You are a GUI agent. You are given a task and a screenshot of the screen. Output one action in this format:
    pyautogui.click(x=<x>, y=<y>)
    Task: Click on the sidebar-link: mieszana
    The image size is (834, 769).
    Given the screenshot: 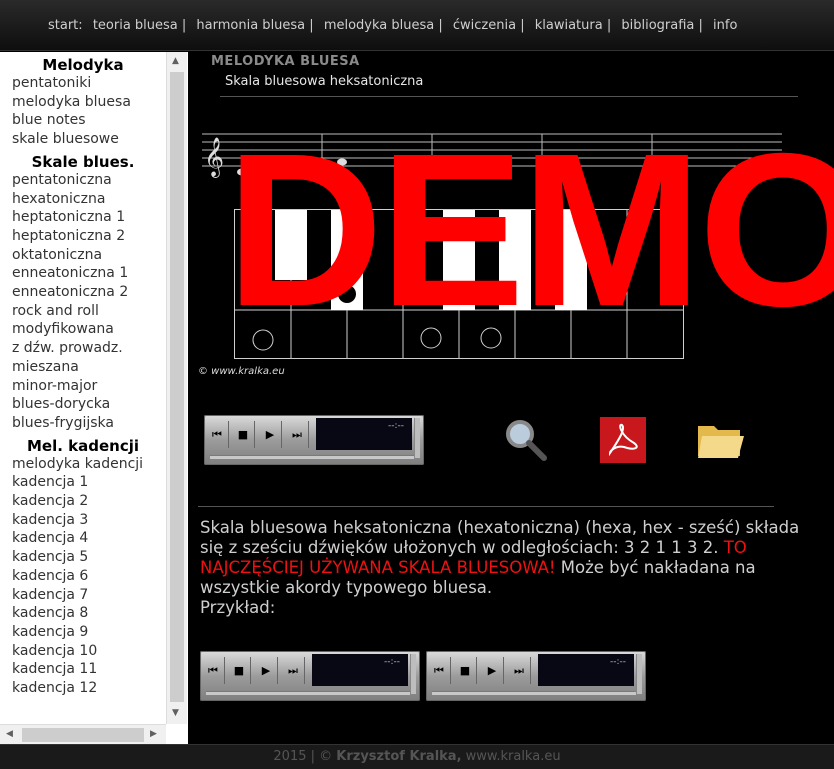 What is the action you would take?
    pyautogui.click(x=83, y=367)
    